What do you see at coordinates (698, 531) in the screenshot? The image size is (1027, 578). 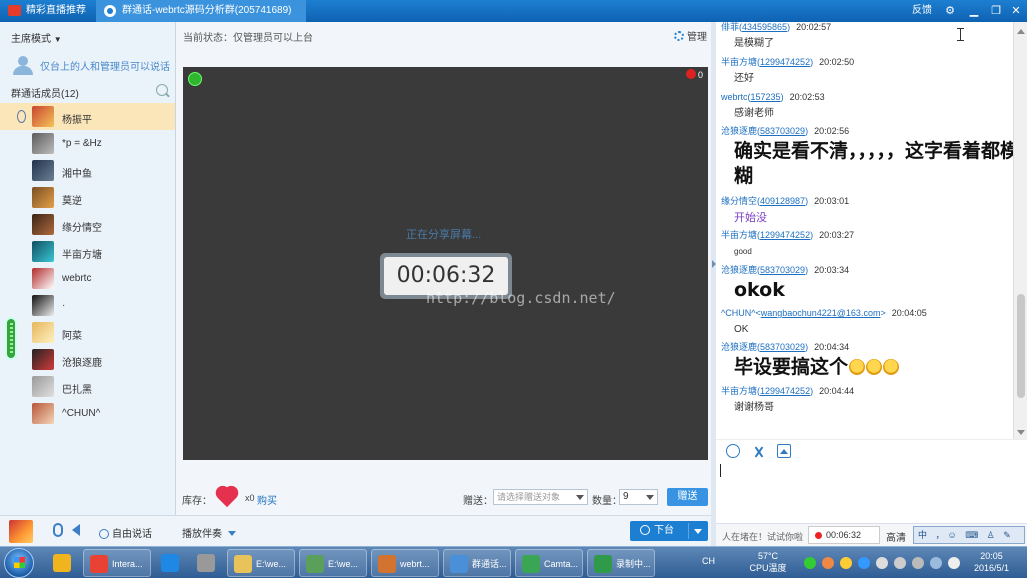 I see `chevron-down-icon` at bounding box center [698, 531].